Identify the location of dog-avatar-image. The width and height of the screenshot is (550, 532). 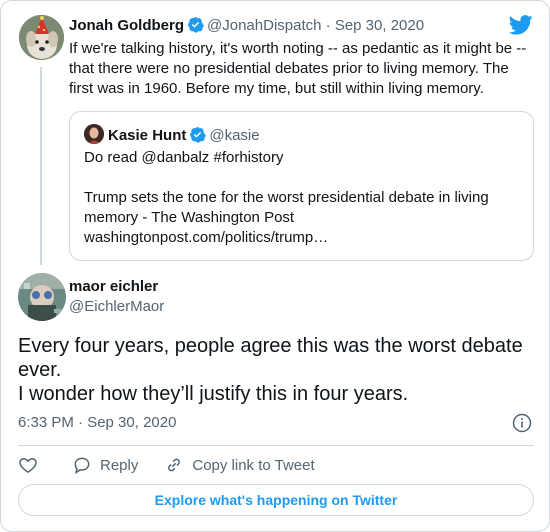
(41, 37).